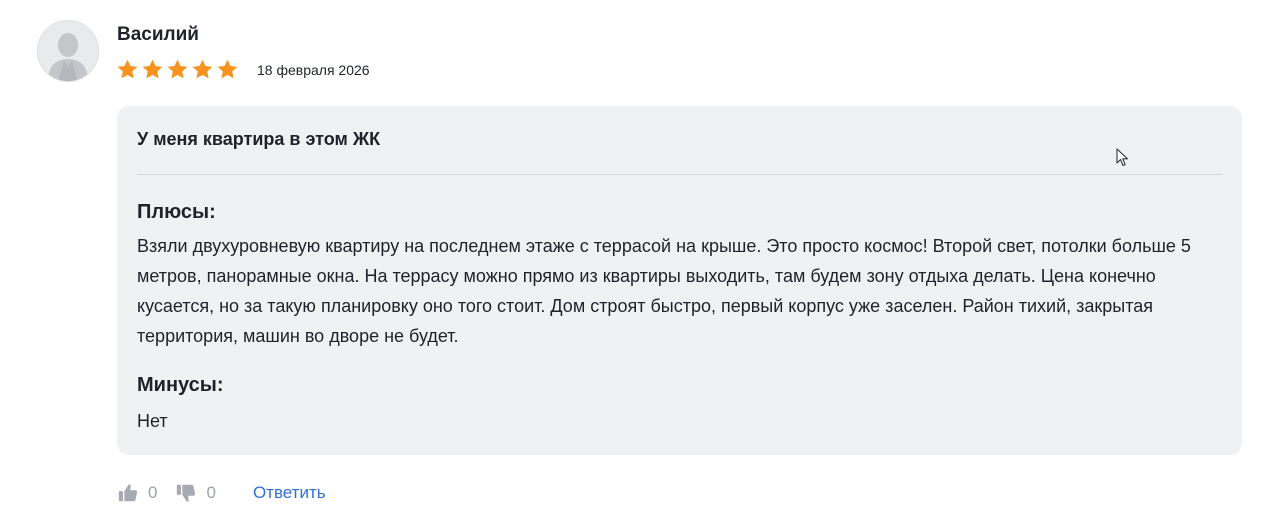 This screenshot has width=1267, height=528. What do you see at coordinates (158, 35) in the screenshot?
I see `author-name: Василий` at bounding box center [158, 35].